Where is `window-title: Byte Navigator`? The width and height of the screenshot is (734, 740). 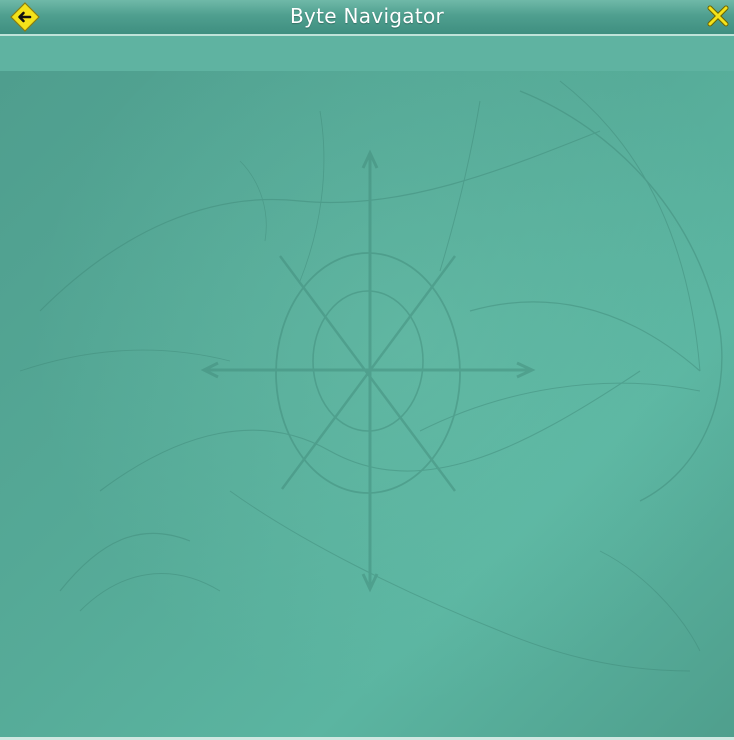
window-title: Byte Navigator is located at coordinates (367, 16).